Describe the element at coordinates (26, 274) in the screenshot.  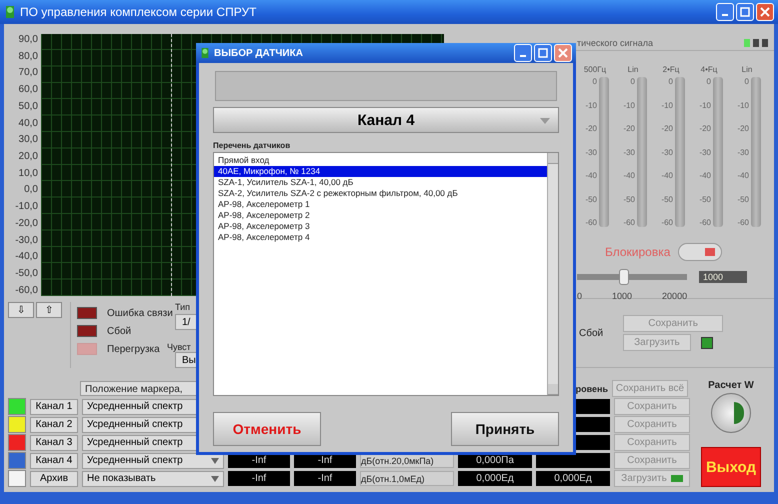
I see `axis-label: -50,0` at that location.